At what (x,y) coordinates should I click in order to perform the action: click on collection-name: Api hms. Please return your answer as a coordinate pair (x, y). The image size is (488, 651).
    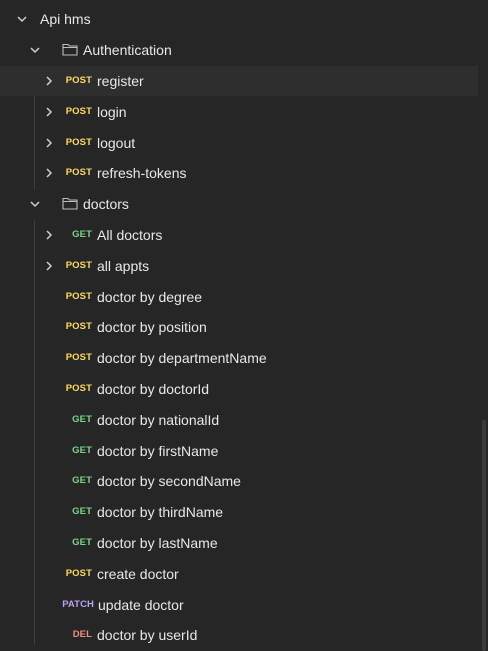
    Looking at the image, I should click on (65, 19).